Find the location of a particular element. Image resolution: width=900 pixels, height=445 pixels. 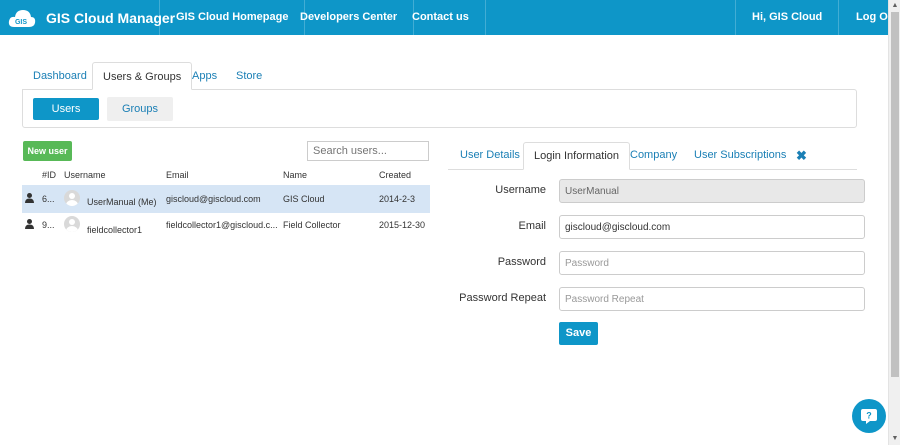

password-label: Password is located at coordinates (521, 262).